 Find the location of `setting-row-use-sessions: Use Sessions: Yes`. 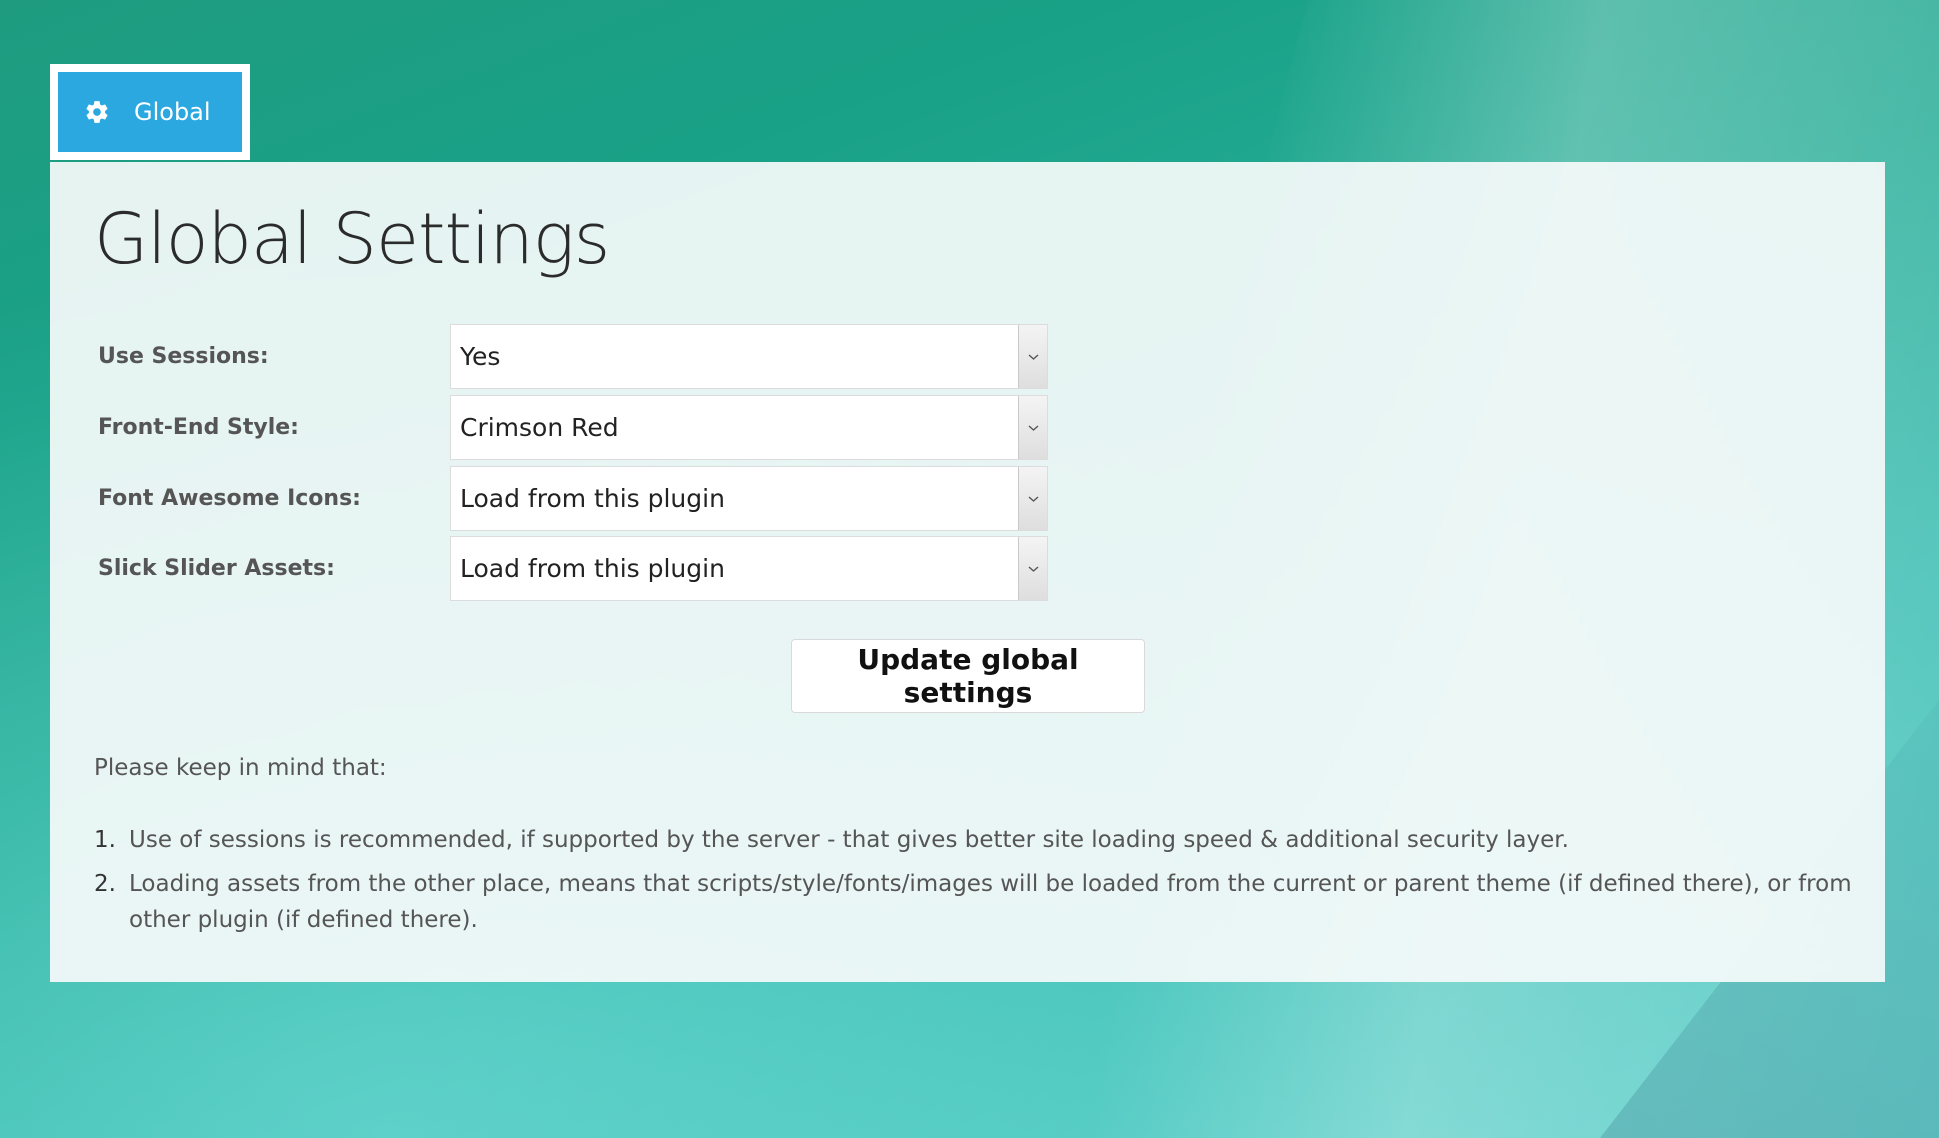

setting-row-use-sessions: Use Sessions: Yes is located at coordinates (573, 356).